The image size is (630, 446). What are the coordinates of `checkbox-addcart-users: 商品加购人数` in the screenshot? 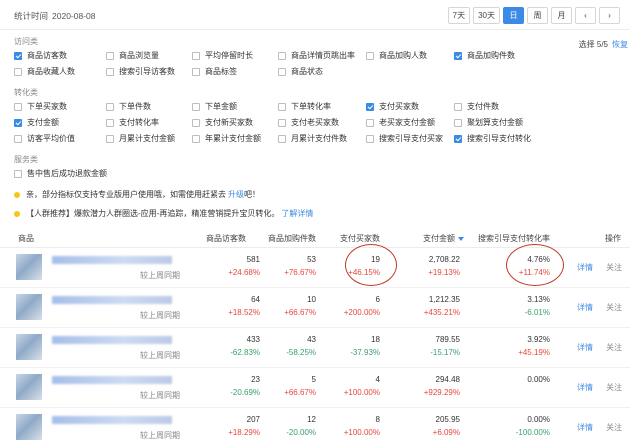 It's located at (396, 55).